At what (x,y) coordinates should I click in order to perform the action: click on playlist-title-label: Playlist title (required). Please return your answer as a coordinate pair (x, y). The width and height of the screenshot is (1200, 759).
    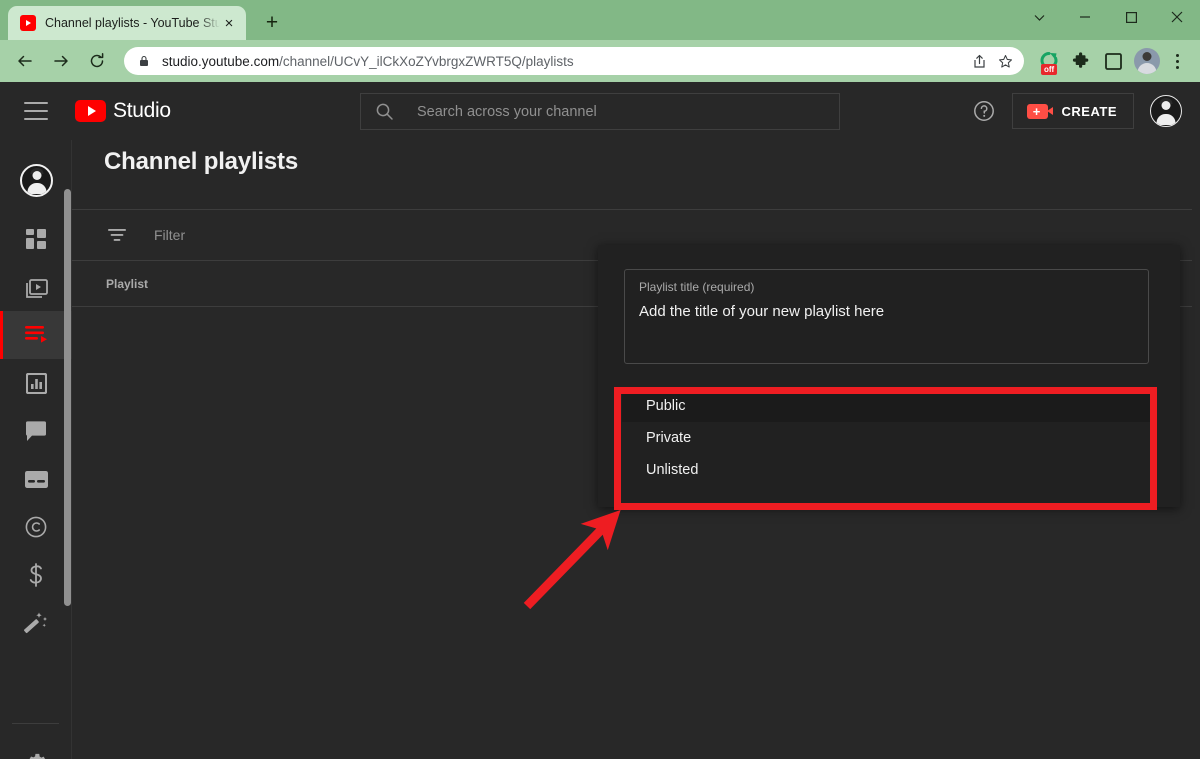
    Looking at the image, I should click on (697, 287).